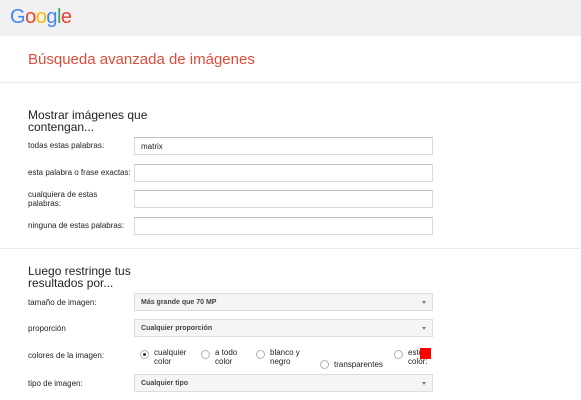 This screenshot has width=581, height=400. I want to click on image-size-label: tamaño de imagen:, so click(62, 302).